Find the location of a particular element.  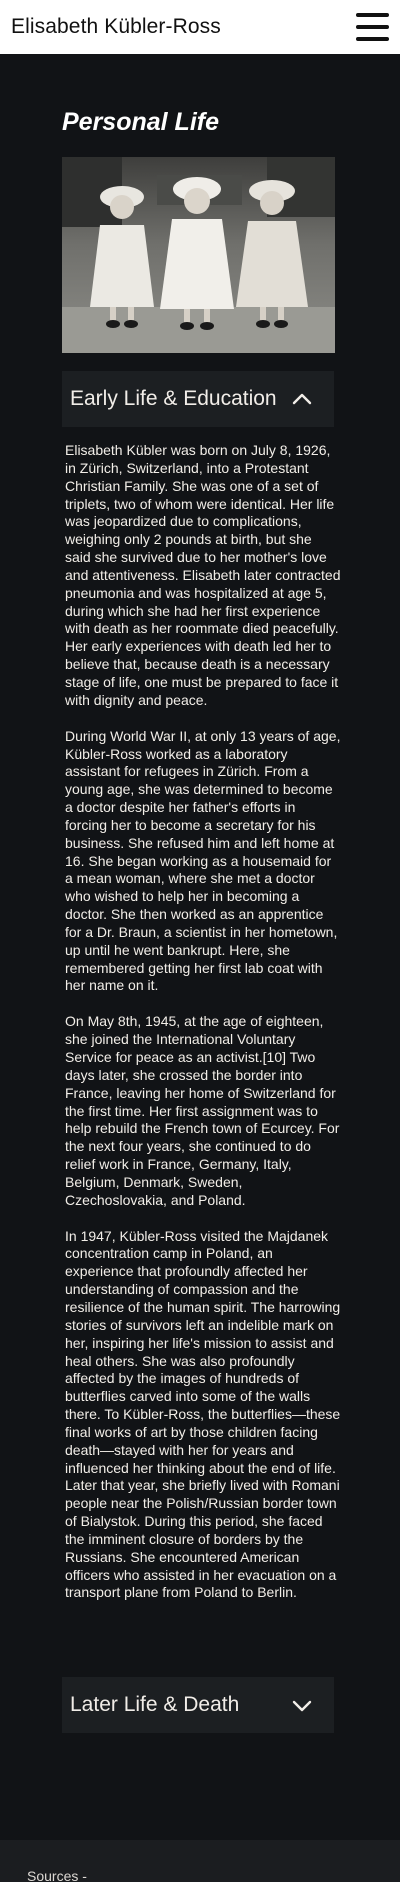

accordion-label: Later Life & Death is located at coordinates (155, 1704).